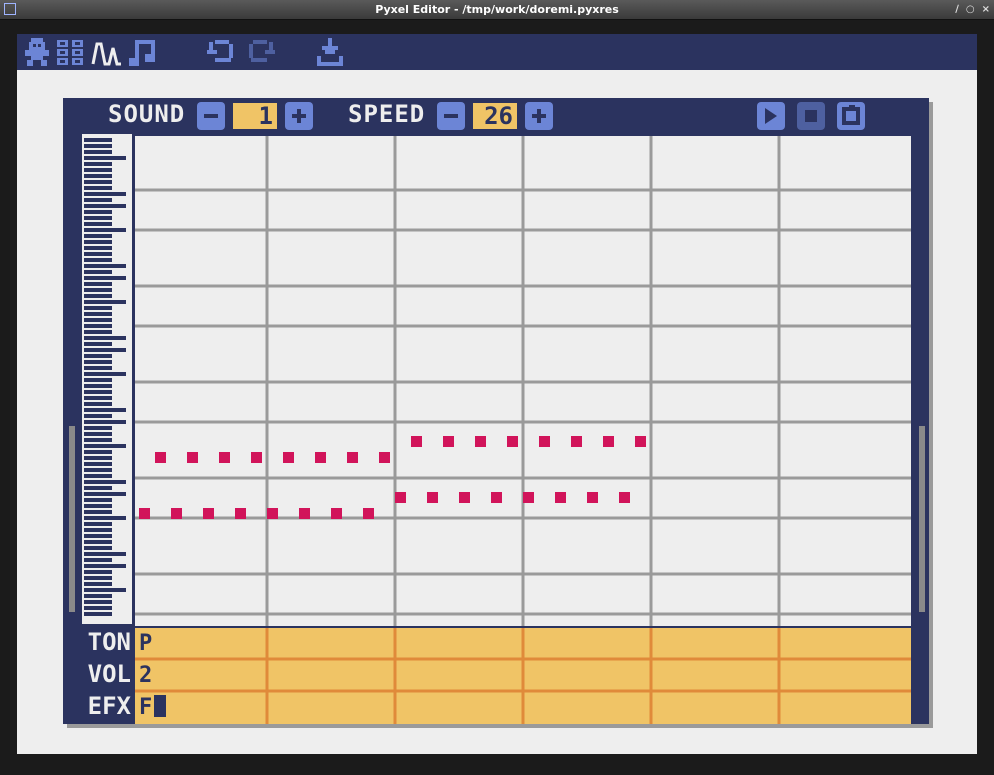  What do you see at coordinates (970, 9) in the screenshot?
I see `maximize-button: ○` at bounding box center [970, 9].